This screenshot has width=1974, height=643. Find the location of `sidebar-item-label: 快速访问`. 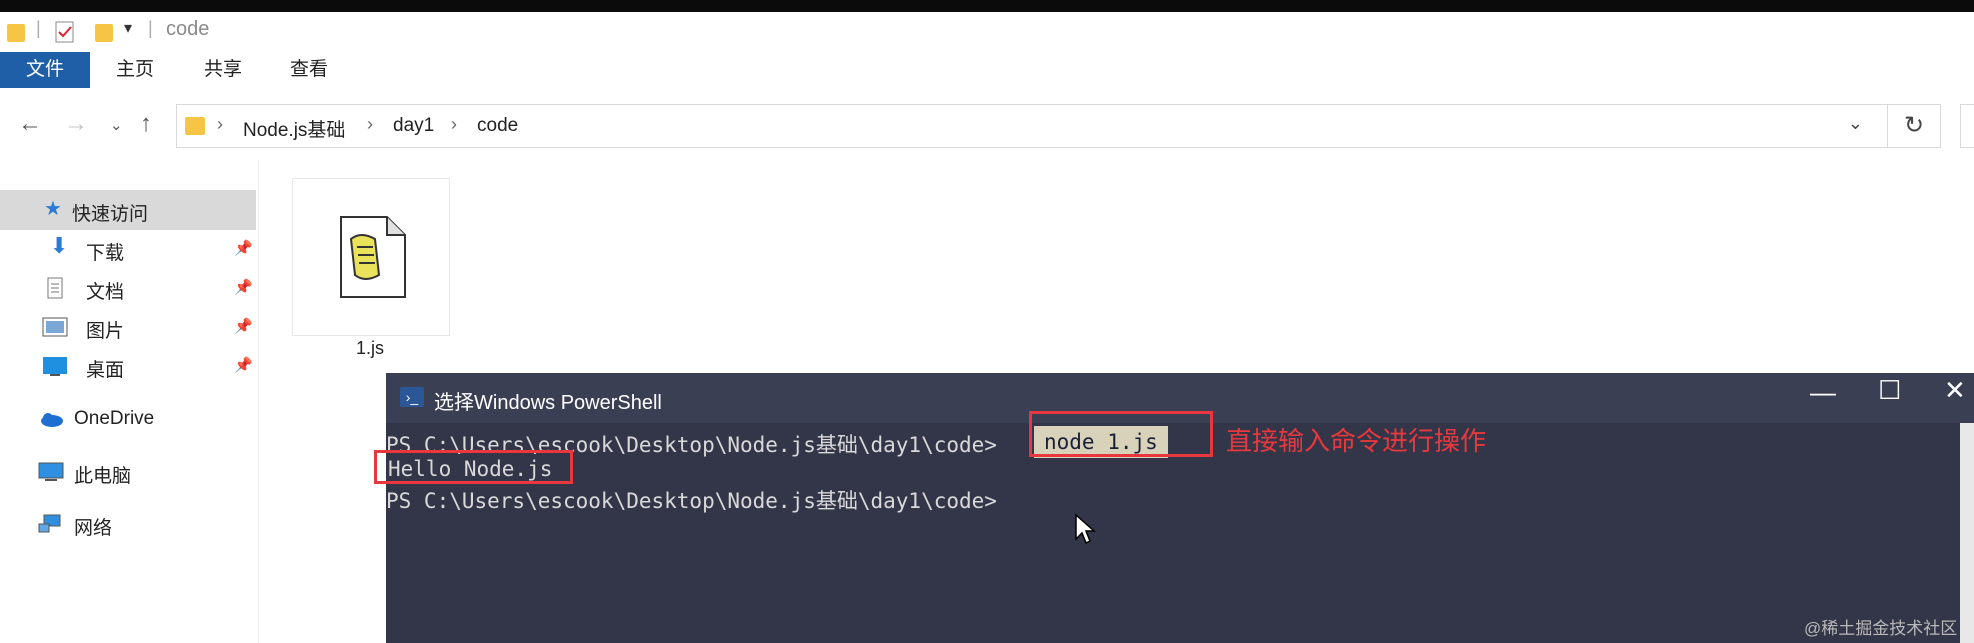

sidebar-item-label: 快速访问 is located at coordinates (110, 214).